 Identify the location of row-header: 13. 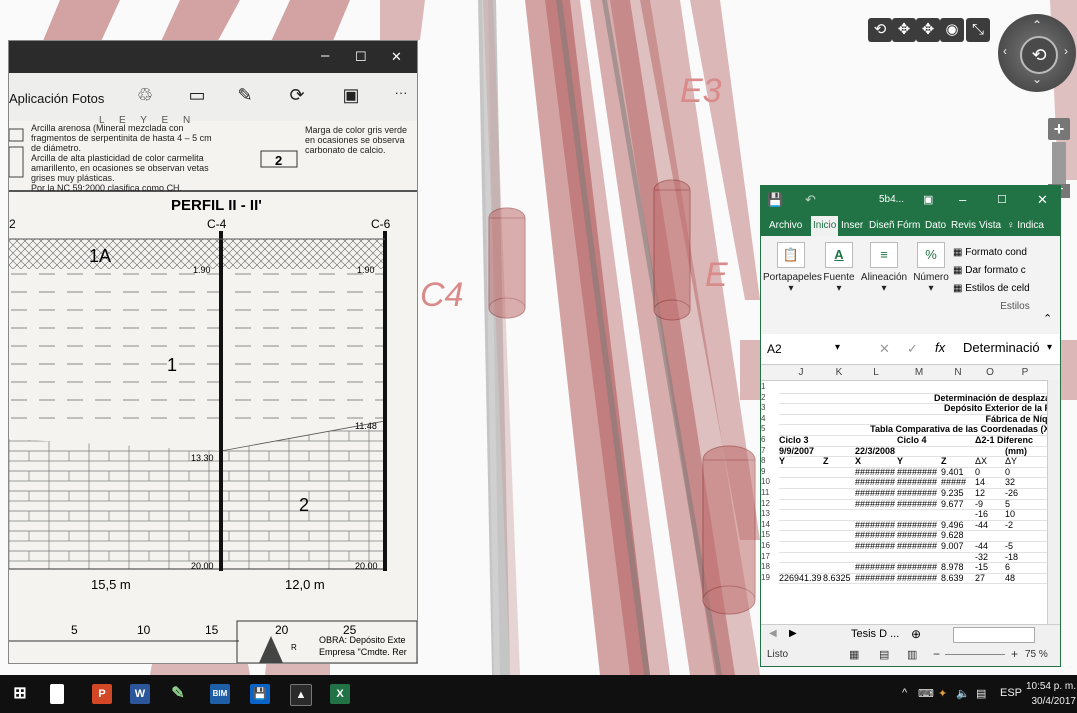
(770, 513).